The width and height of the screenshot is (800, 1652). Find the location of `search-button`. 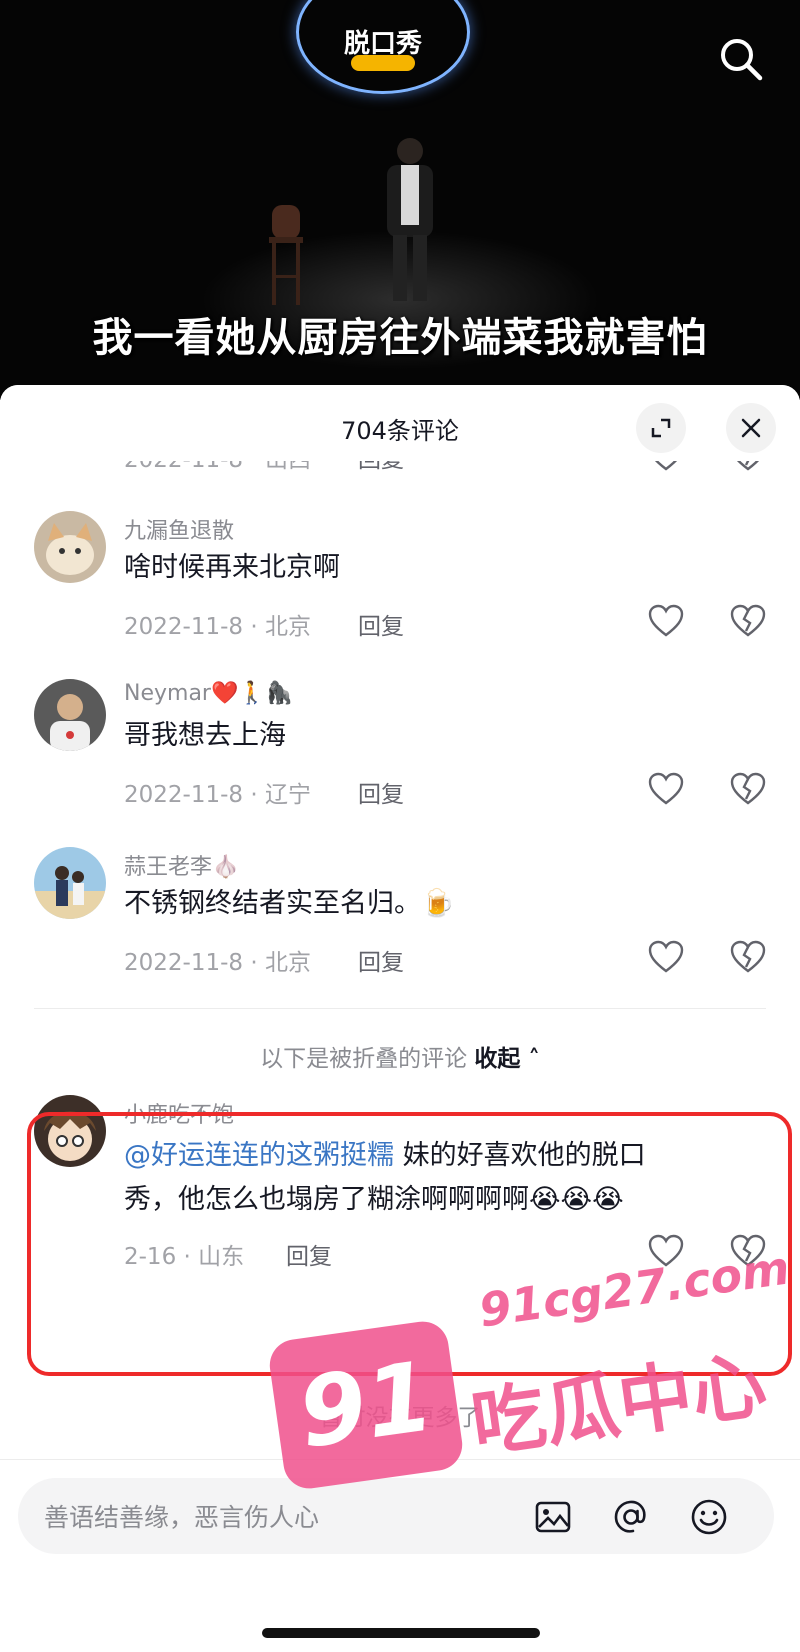

search-button is located at coordinates (741, 59).